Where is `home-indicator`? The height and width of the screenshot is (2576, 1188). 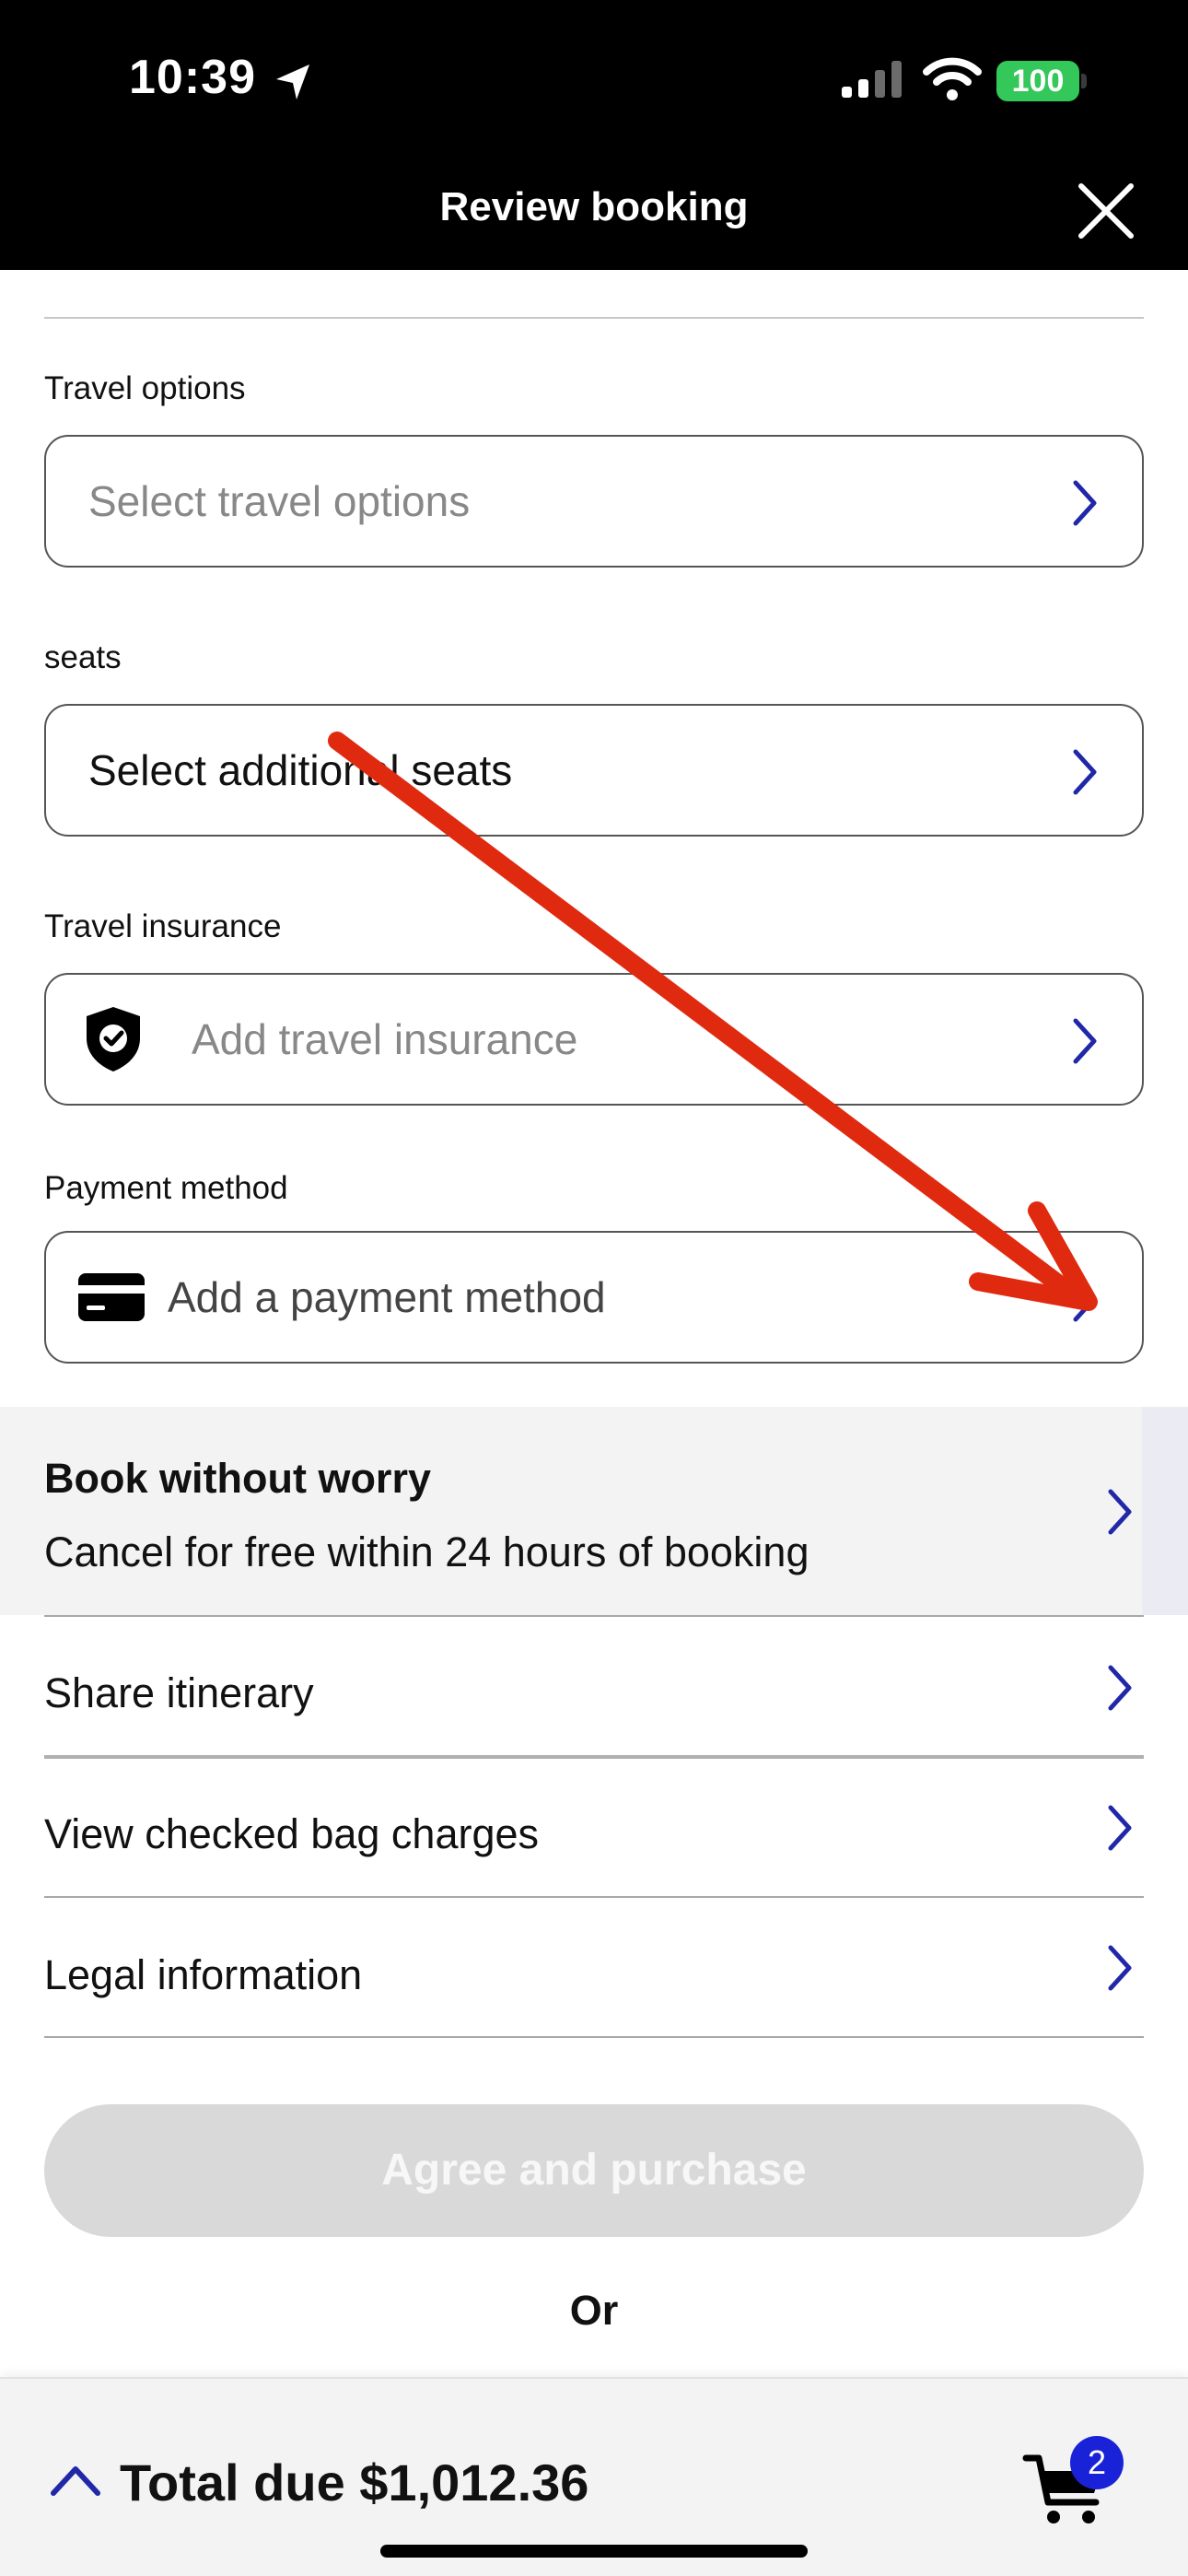
home-indicator is located at coordinates (594, 2551).